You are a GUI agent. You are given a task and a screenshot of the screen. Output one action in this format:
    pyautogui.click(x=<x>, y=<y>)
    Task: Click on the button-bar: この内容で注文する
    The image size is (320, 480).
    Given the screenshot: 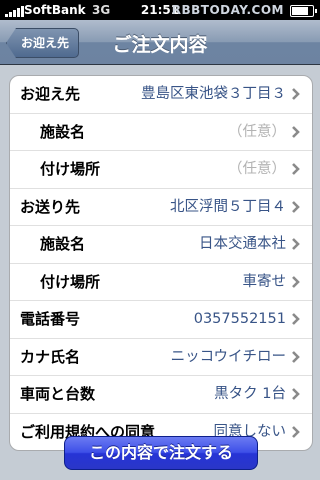 What is the action you would take?
    pyautogui.click(x=160, y=455)
    